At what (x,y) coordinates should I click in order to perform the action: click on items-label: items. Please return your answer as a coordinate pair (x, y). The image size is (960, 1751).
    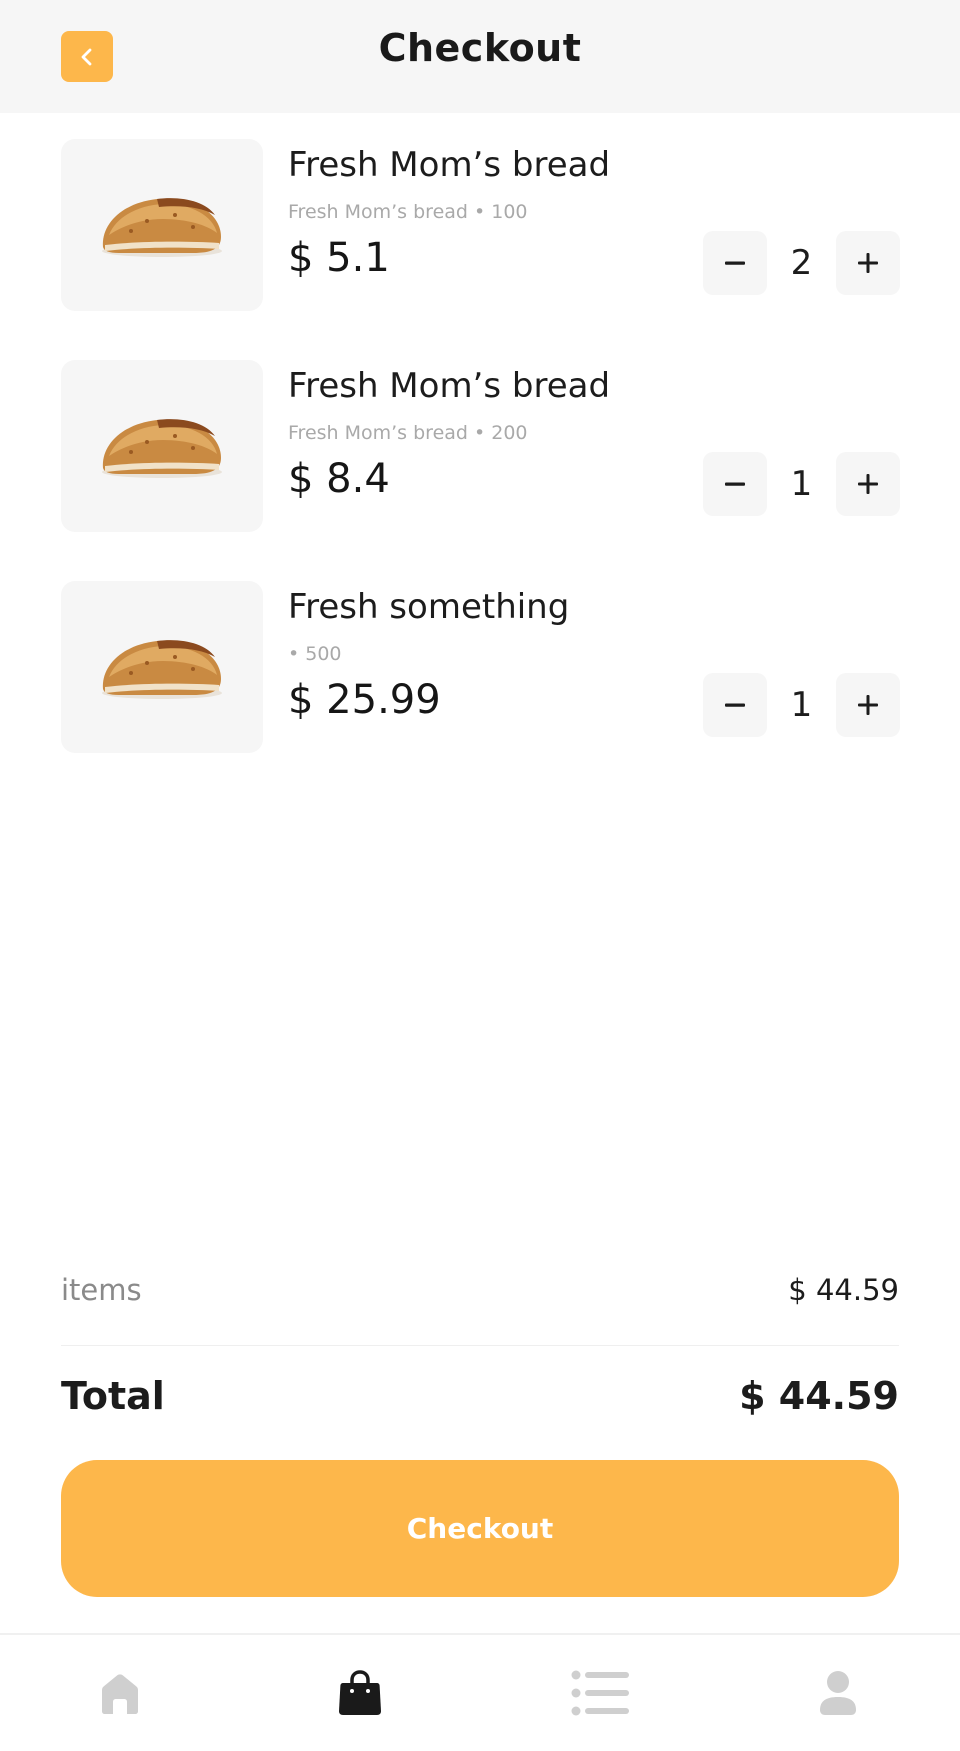
    Looking at the image, I should click on (101, 1290).